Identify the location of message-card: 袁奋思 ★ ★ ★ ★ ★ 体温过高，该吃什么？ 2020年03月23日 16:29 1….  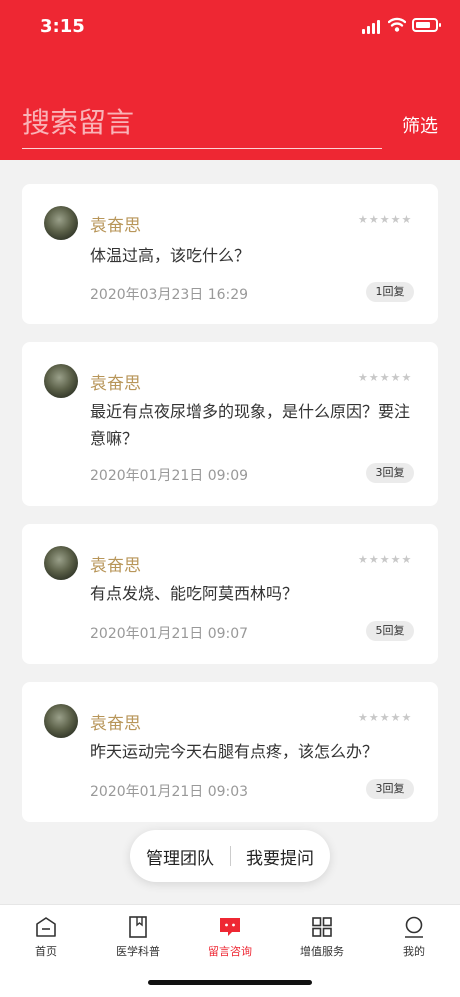
(230, 254).